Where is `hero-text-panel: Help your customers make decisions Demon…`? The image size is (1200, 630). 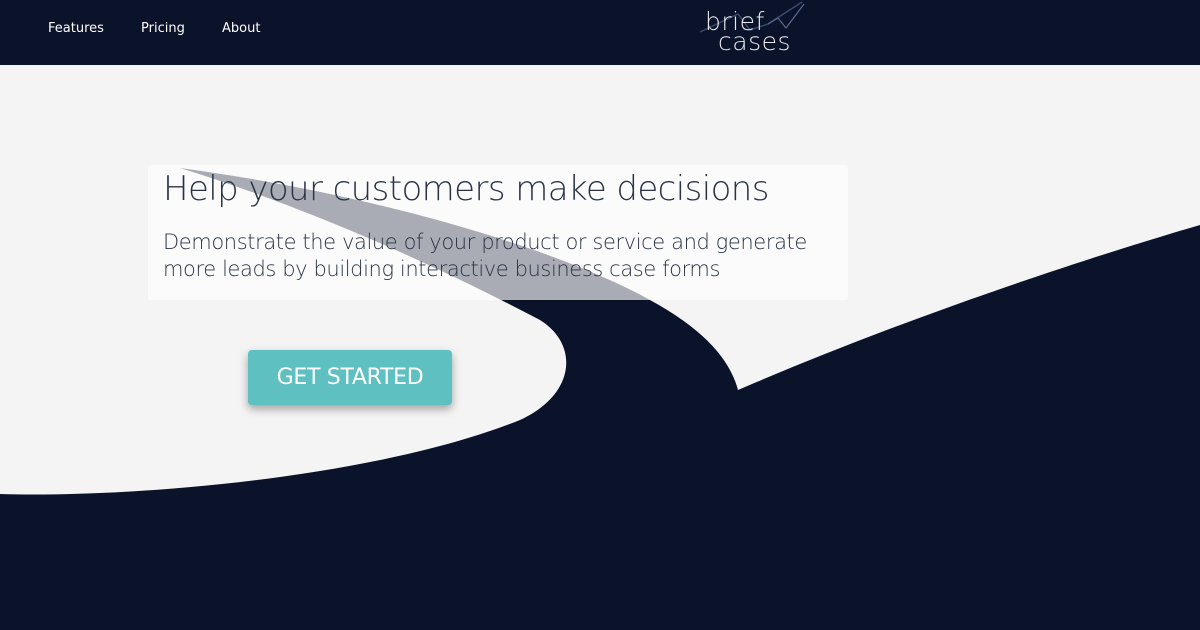
hero-text-panel: Help your customers make decisions Demon… is located at coordinates (498, 232).